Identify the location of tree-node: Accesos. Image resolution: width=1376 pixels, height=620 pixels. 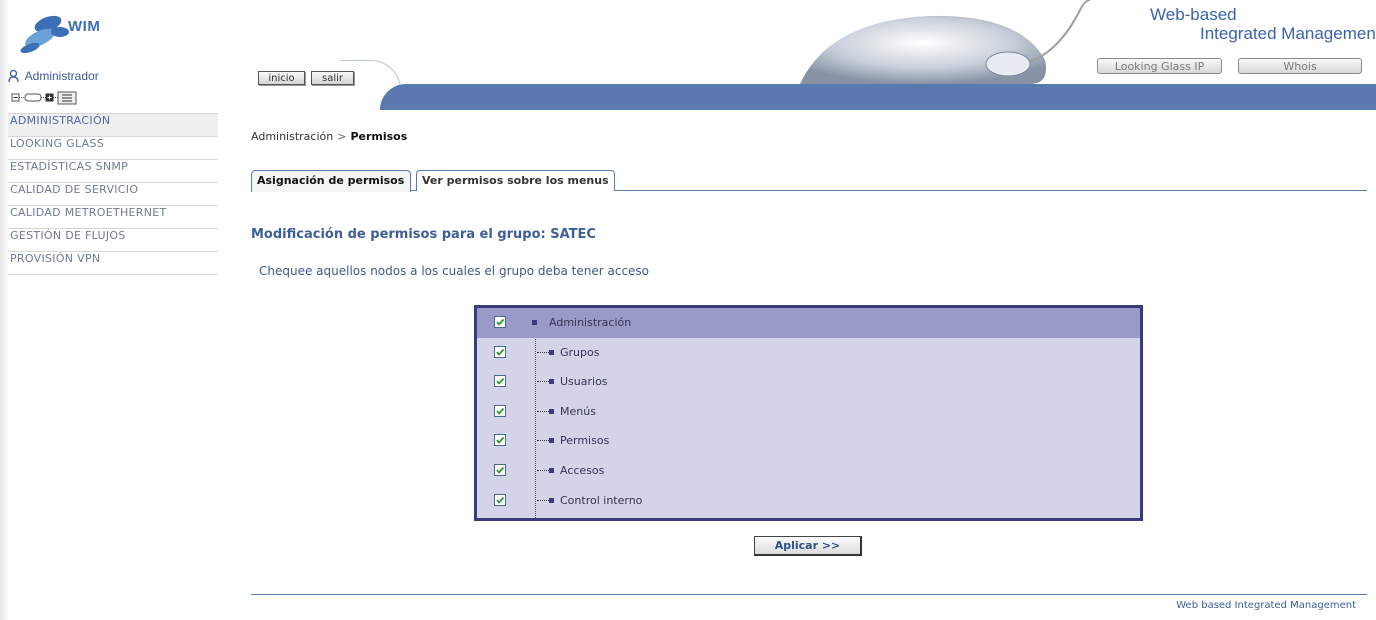
(808, 471).